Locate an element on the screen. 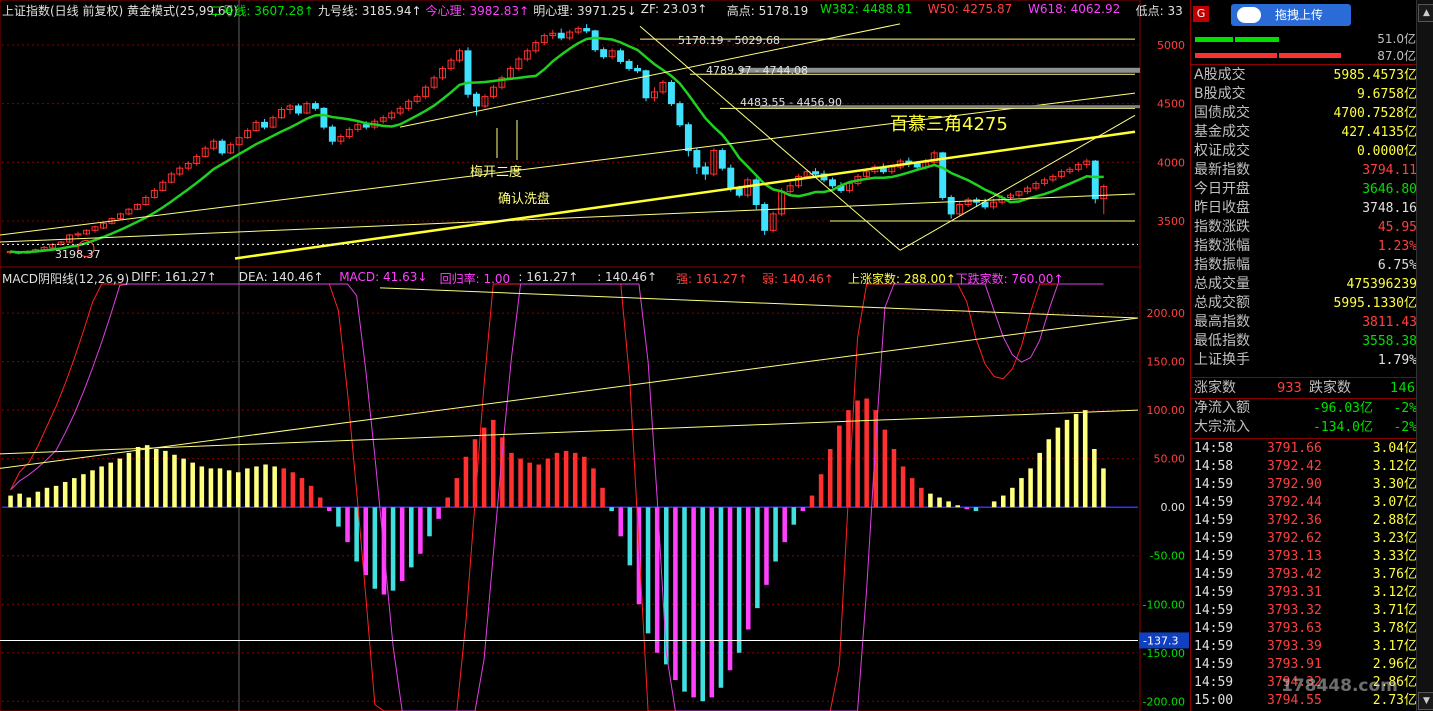 The height and width of the screenshot is (711, 1433). tick-row: 14:59 3793.13 3.33亿 is located at coordinates (1305, 556).